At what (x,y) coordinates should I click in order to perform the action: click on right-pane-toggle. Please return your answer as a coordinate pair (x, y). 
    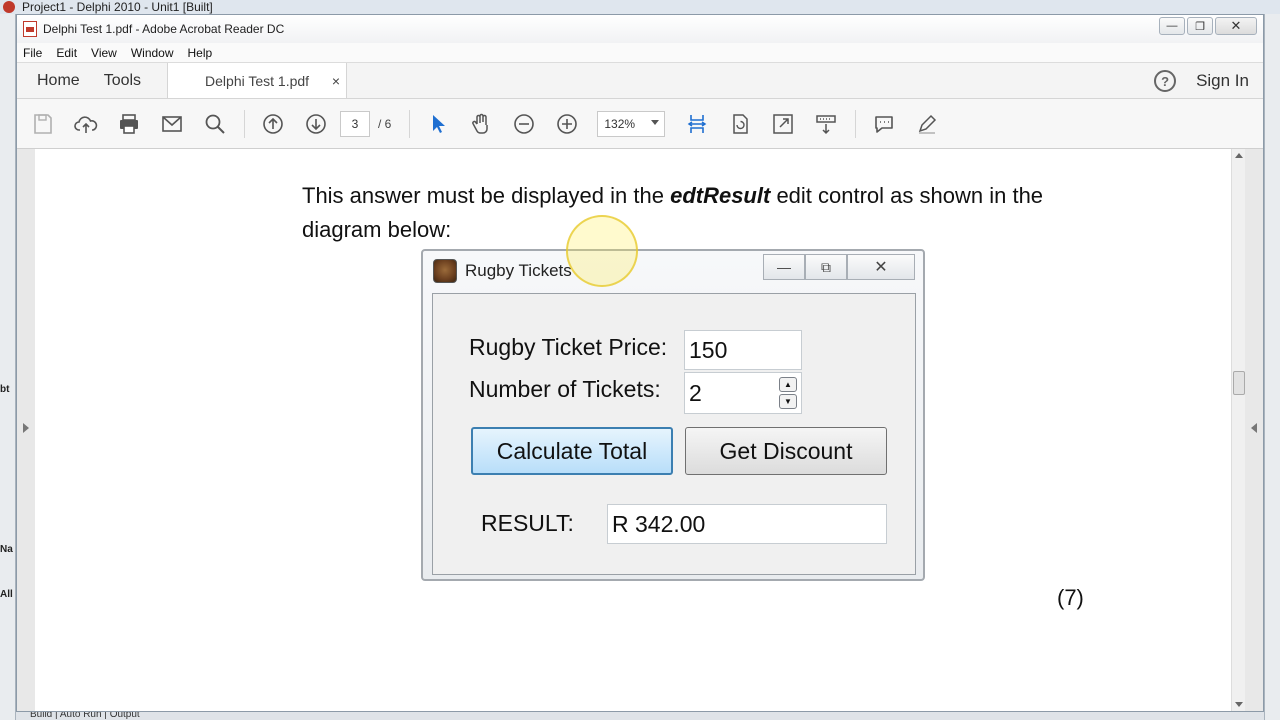
    Looking at the image, I should click on (1254, 430).